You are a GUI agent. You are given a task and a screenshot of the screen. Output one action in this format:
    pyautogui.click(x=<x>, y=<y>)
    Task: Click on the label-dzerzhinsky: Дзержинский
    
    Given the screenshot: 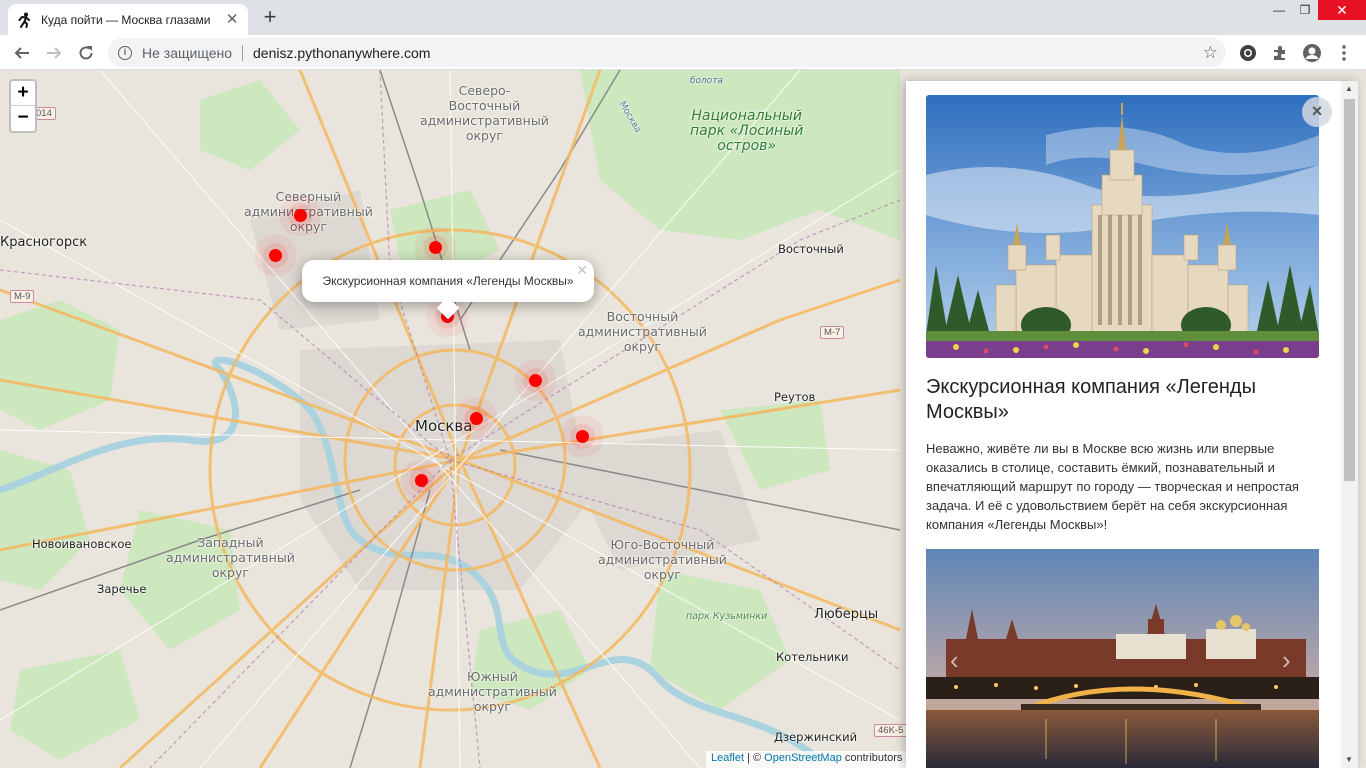 What is the action you would take?
    pyautogui.click(x=816, y=737)
    